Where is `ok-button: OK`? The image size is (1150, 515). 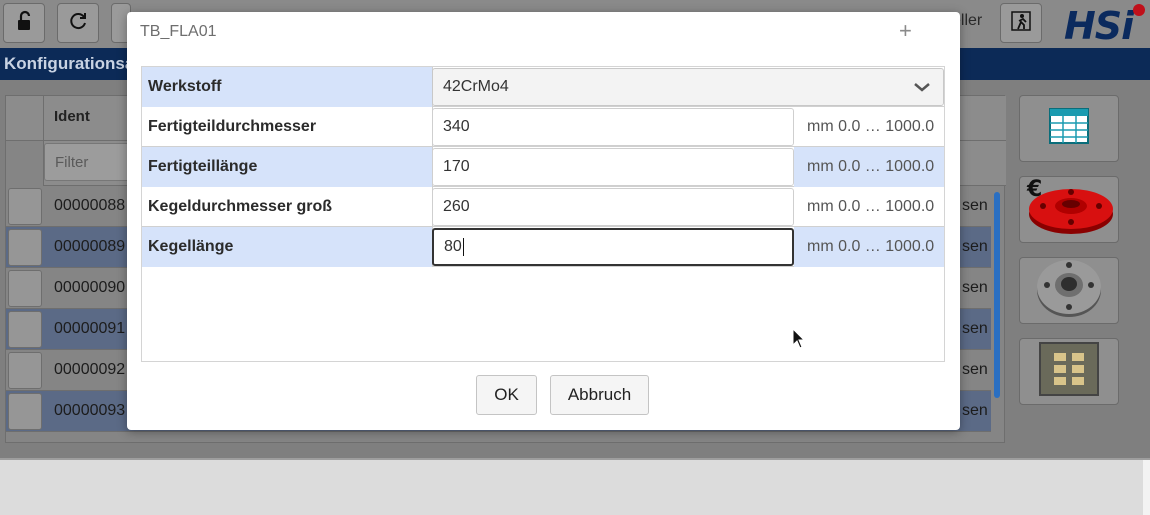
ok-button: OK is located at coordinates (506, 395).